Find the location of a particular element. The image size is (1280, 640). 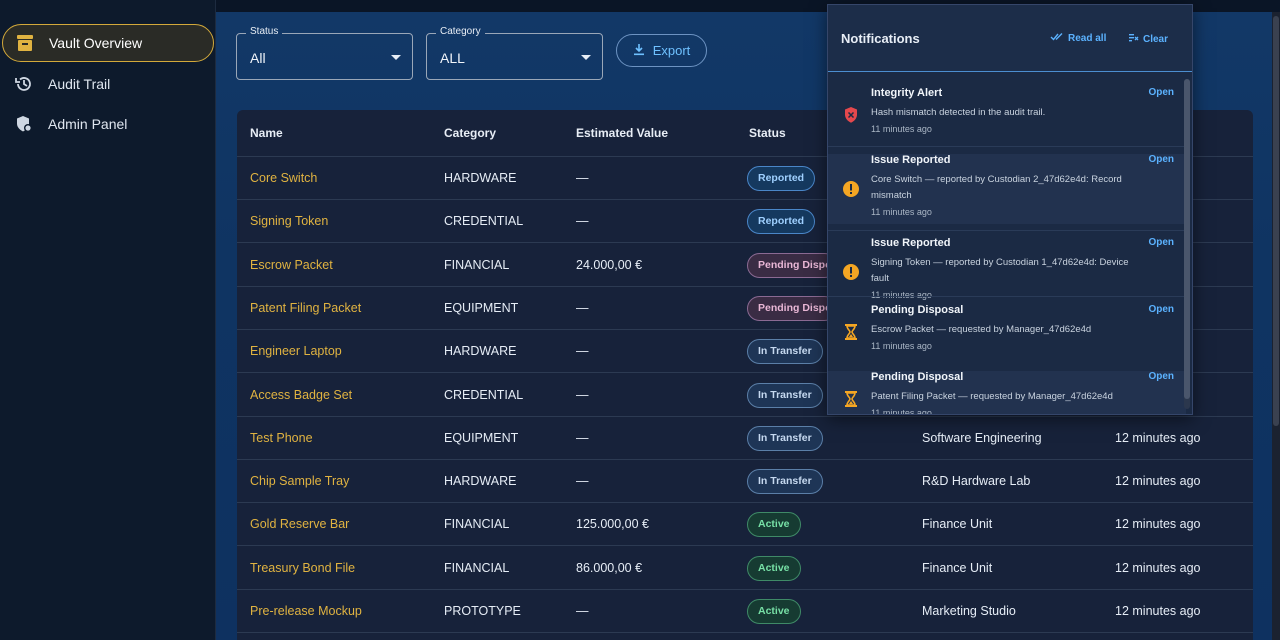

notification-title: Issue Reported is located at coordinates (911, 160).